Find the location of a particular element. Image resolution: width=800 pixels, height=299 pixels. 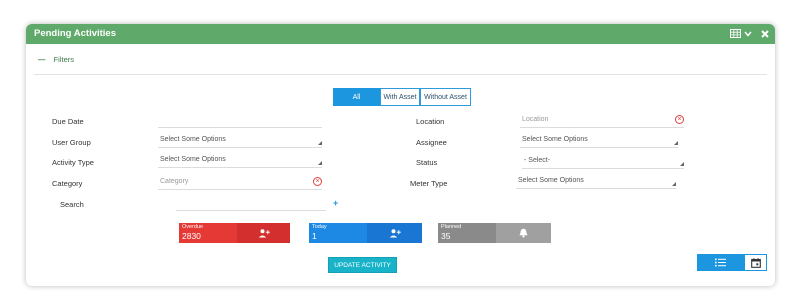

search-label: Search is located at coordinates (72, 204).